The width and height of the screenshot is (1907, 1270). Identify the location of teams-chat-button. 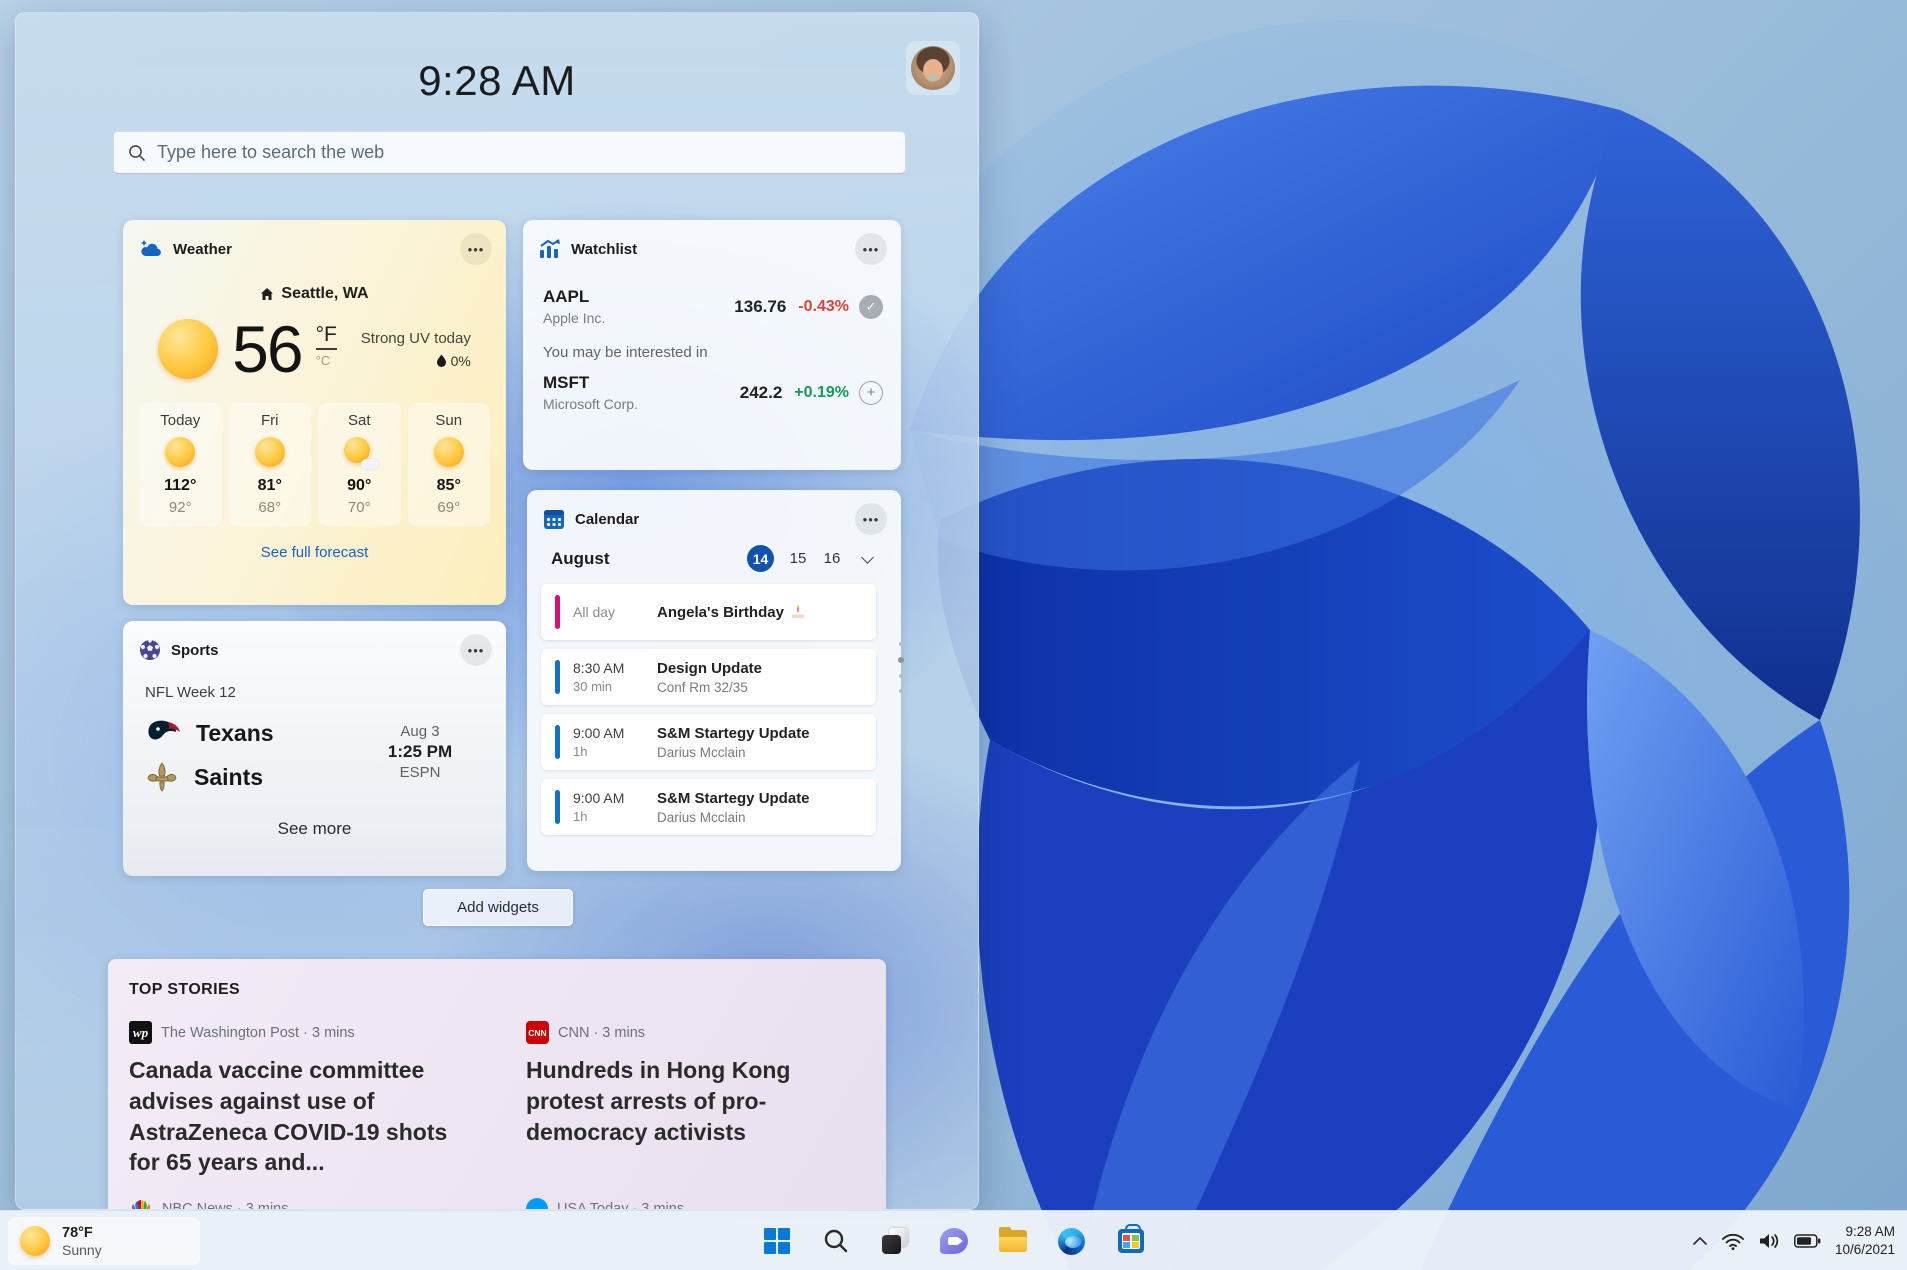
(954, 1241).